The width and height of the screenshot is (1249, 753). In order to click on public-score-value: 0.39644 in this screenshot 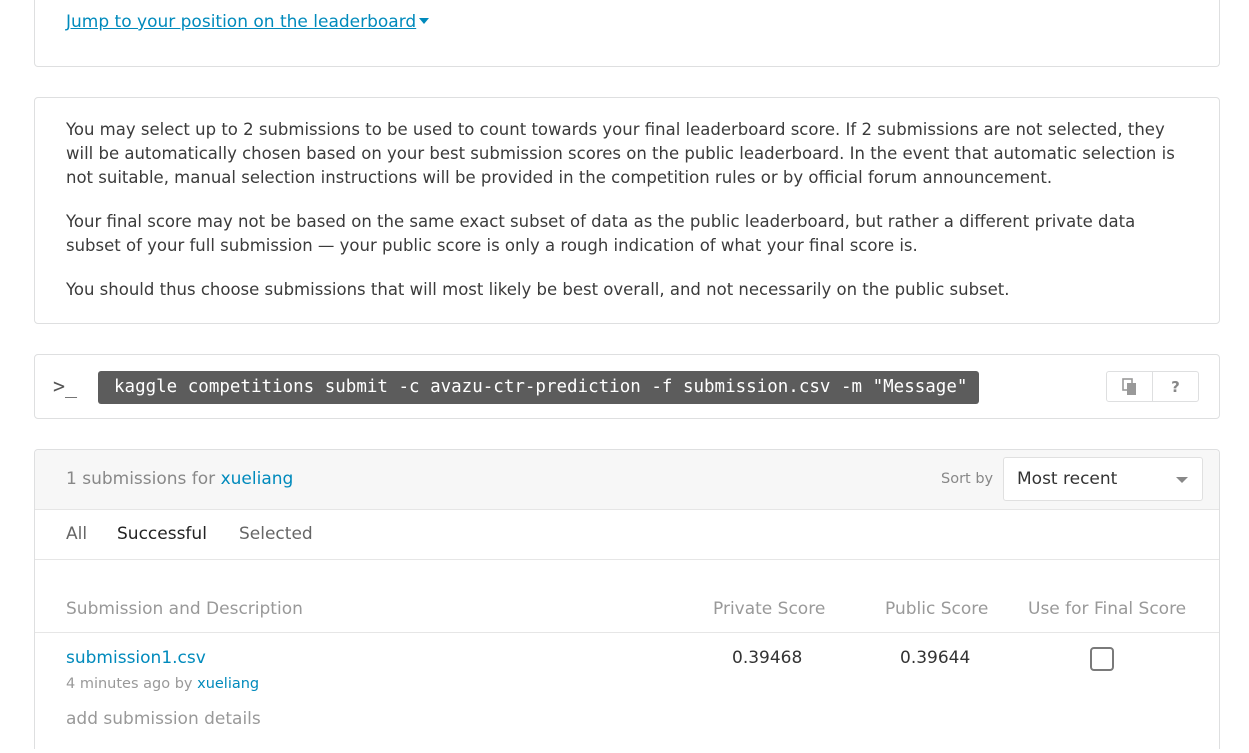, I will do `click(935, 658)`.